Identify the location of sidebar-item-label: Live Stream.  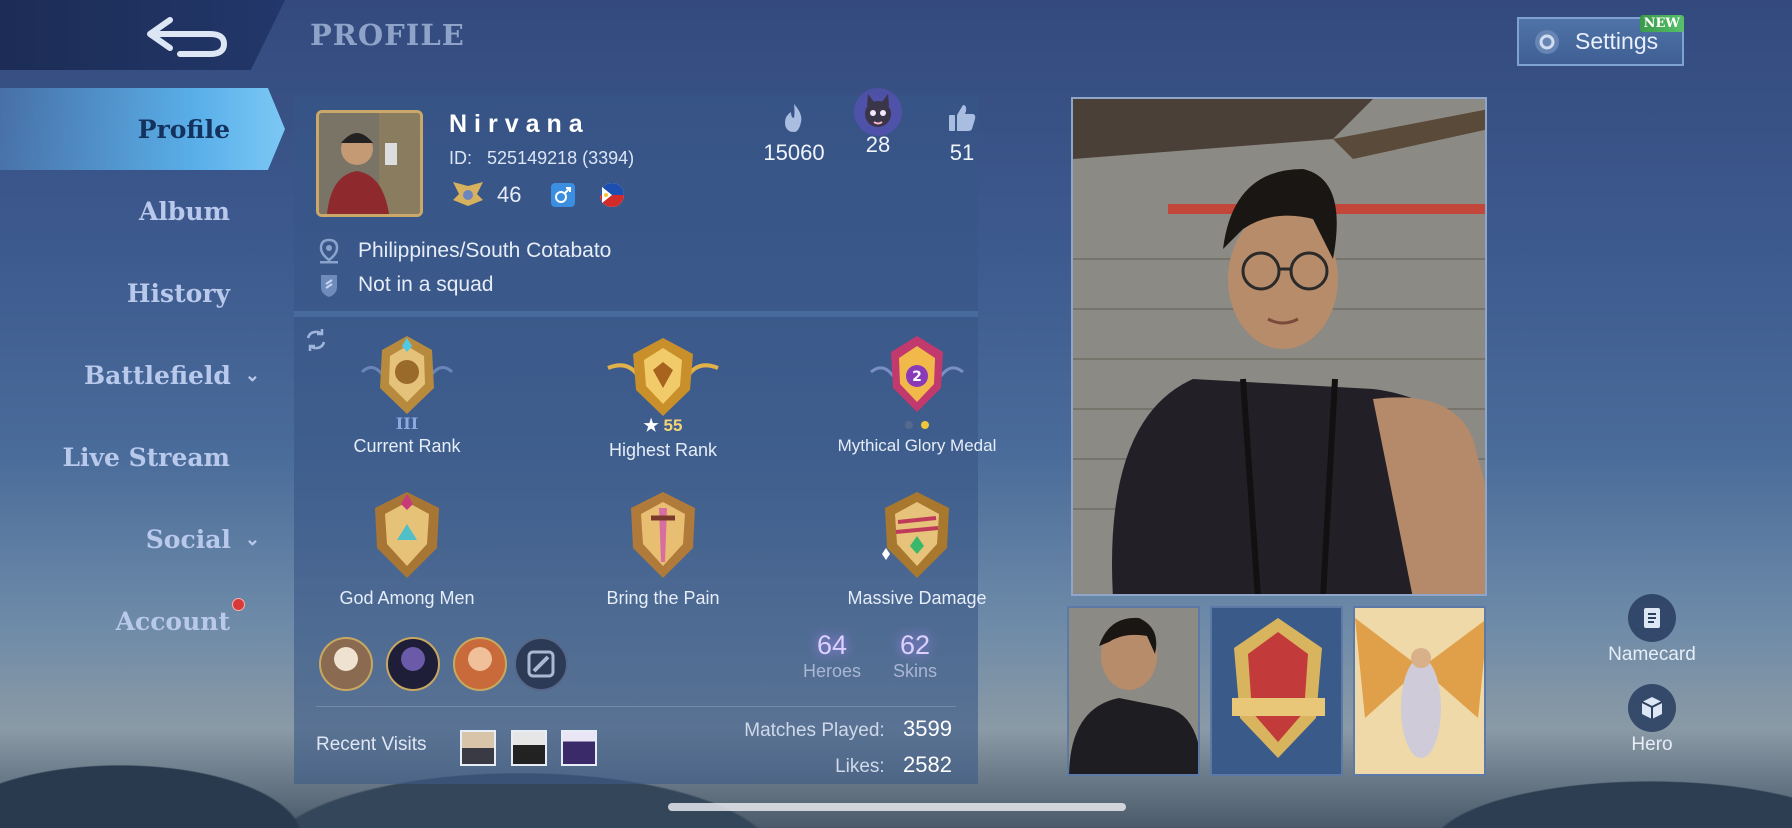
(146, 457).